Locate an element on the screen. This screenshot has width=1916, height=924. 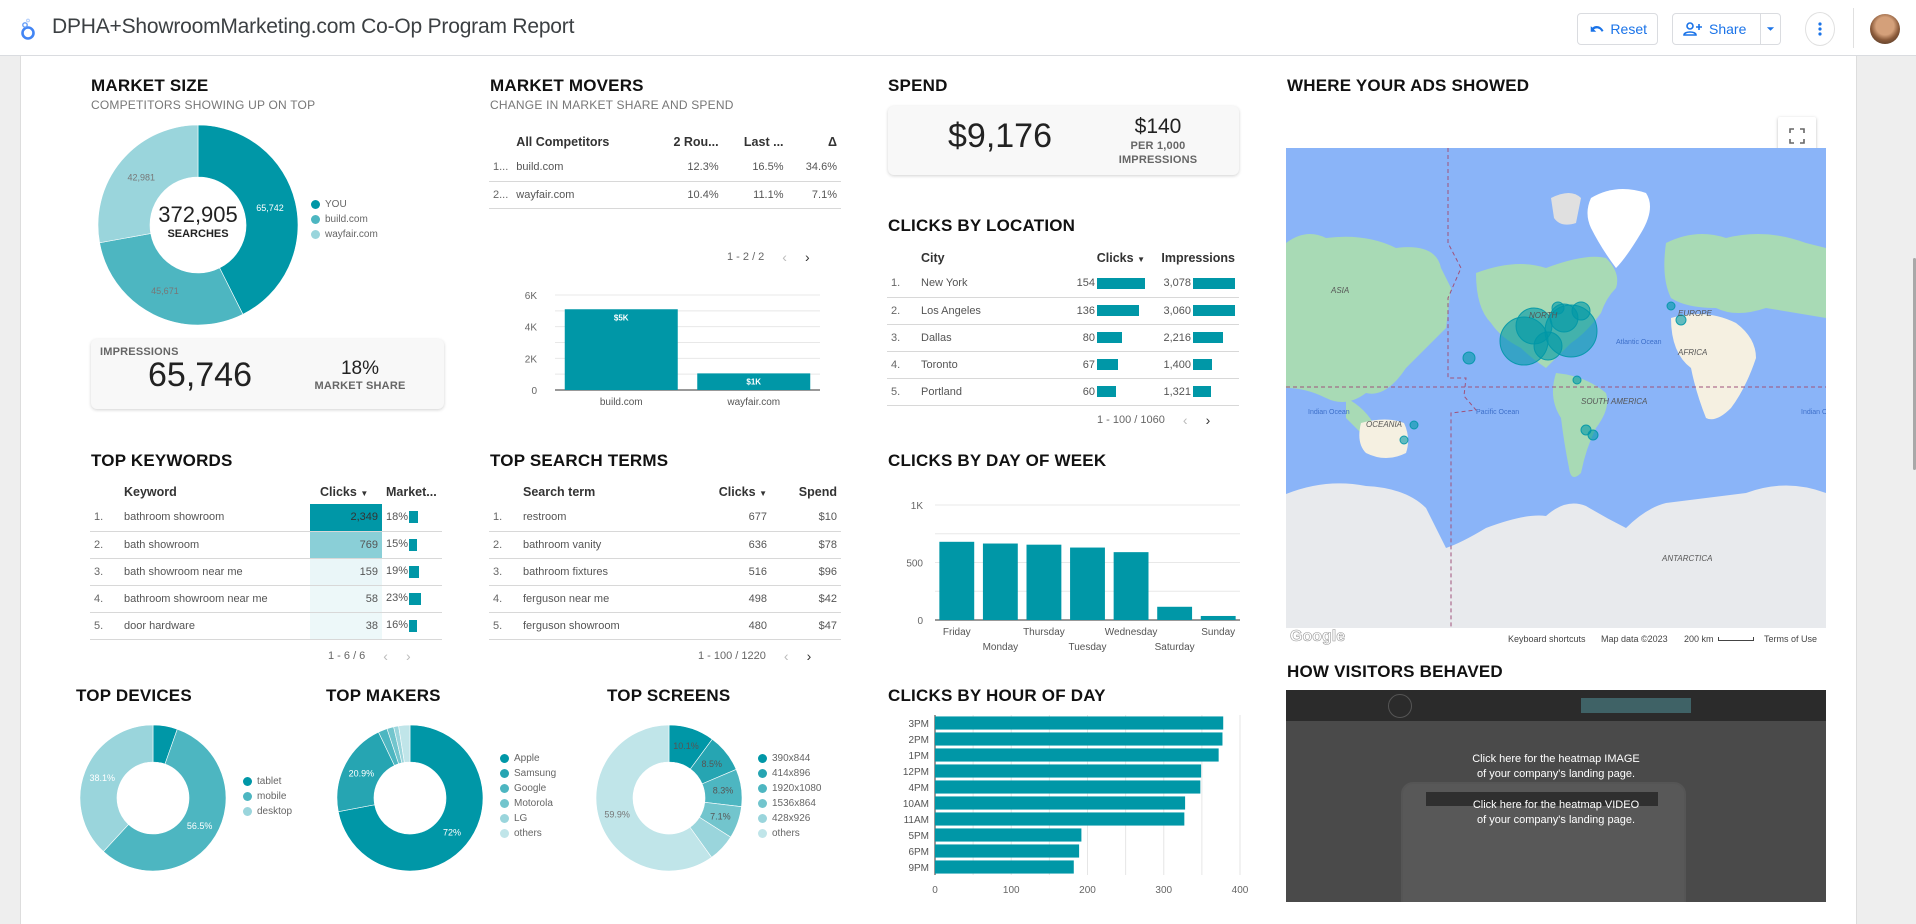
market-size-legend-item: wayfair.com is located at coordinates (344, 234).